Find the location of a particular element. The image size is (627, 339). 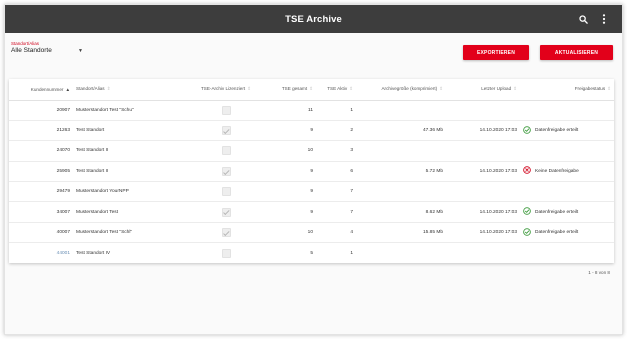

sort-arrow-up-icon: ▲ is located at coordinates (67, 89).